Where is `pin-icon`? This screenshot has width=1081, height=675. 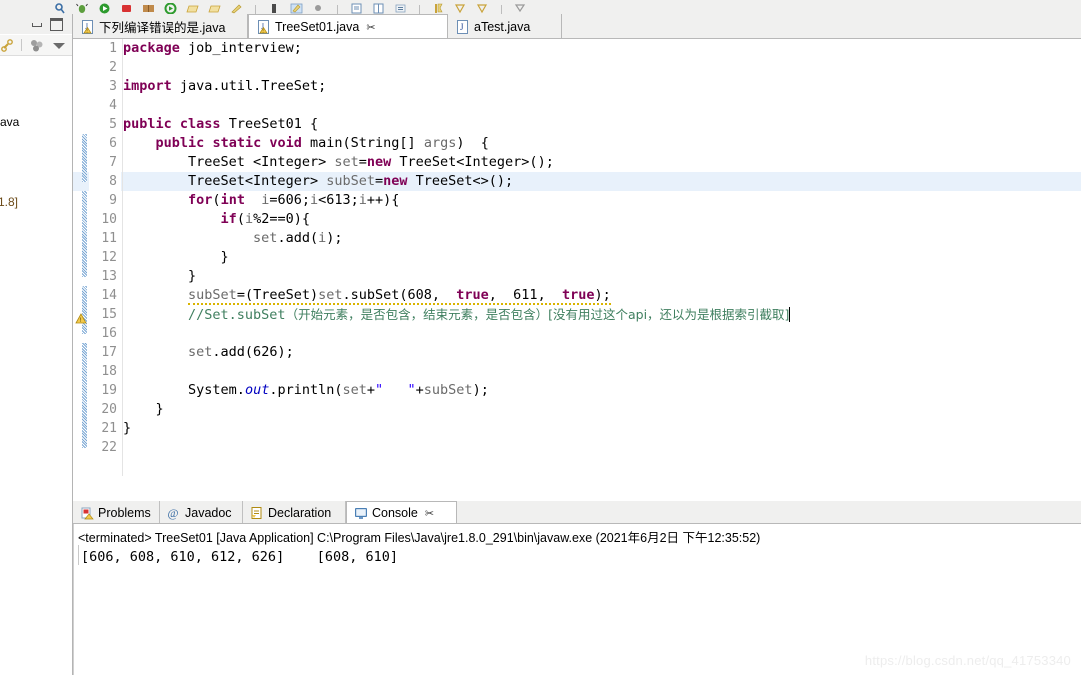
pin-icon is located at coordinates (318, 8).